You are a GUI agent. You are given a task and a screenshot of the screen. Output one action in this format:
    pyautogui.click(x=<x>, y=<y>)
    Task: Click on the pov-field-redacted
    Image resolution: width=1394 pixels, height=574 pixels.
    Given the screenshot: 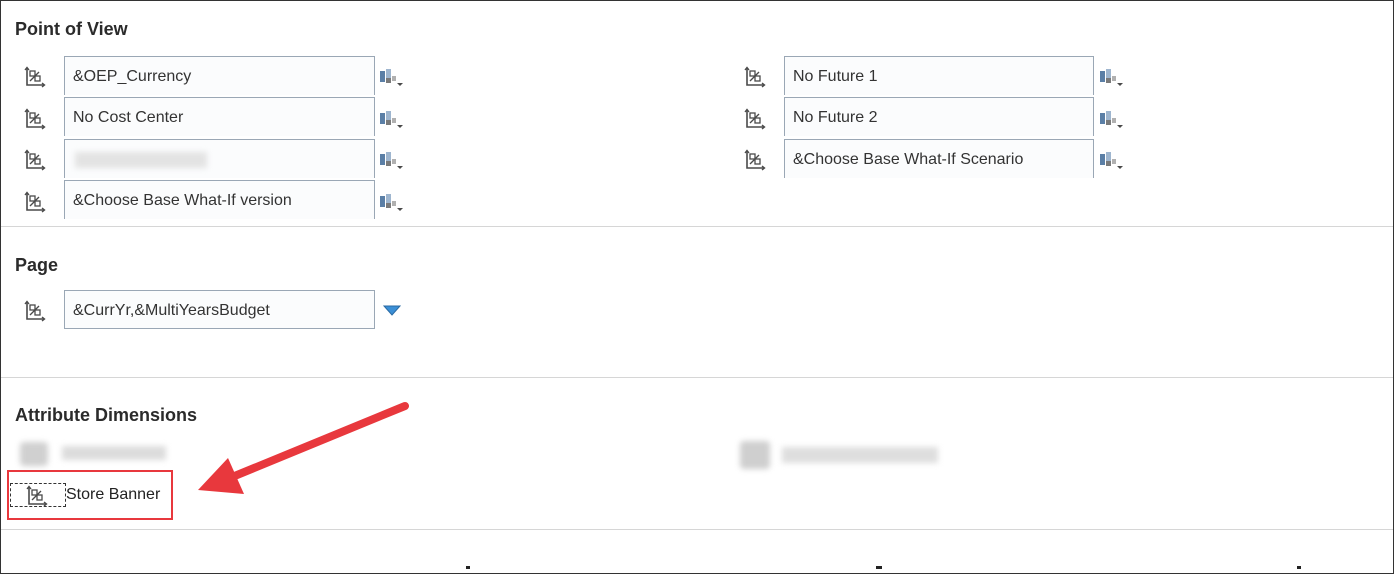 What is the action you would take?
    pyautogui.click(x=219, y=158)
    